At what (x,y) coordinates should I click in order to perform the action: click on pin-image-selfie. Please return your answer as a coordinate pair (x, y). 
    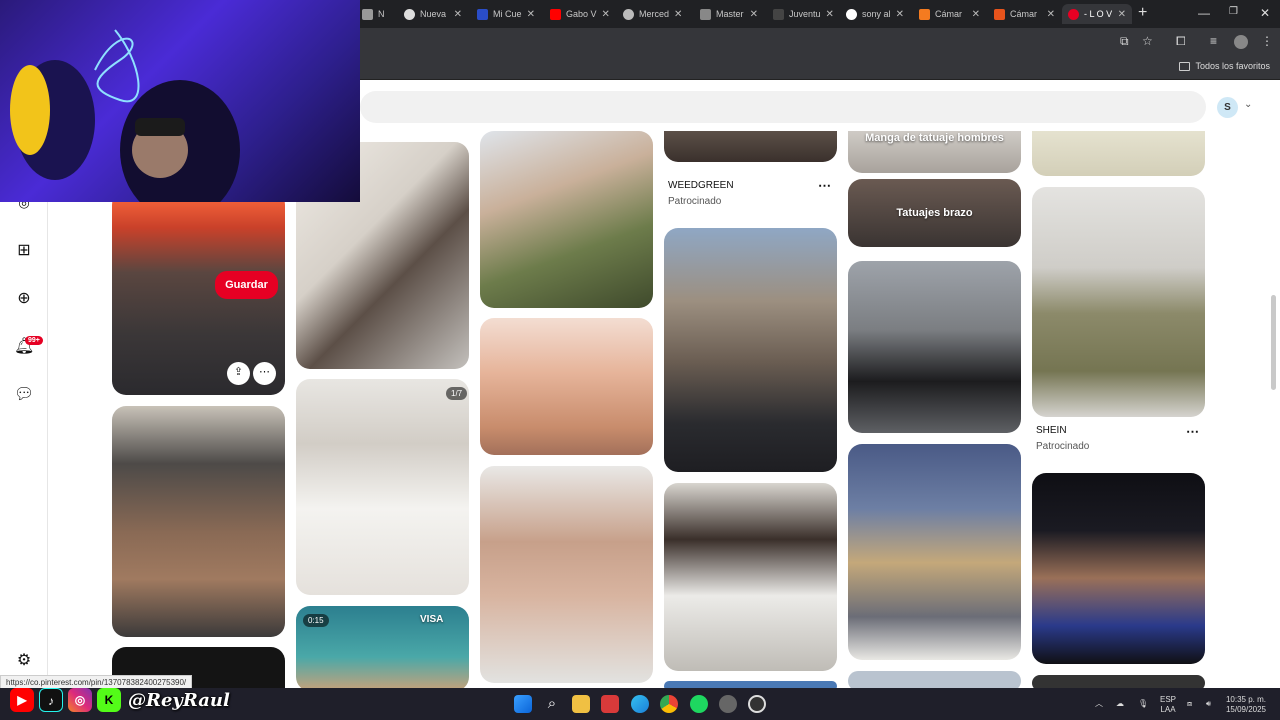
    Looking at the image, I should click on (934, 347).